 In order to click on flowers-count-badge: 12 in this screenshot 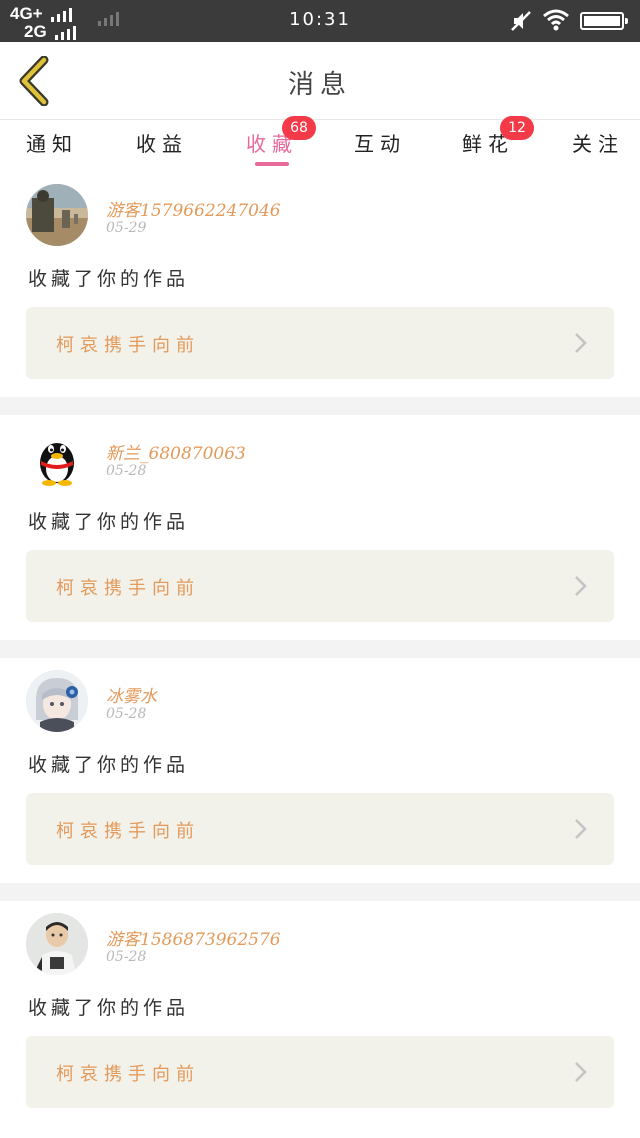, I will do `click(517, 128)`.